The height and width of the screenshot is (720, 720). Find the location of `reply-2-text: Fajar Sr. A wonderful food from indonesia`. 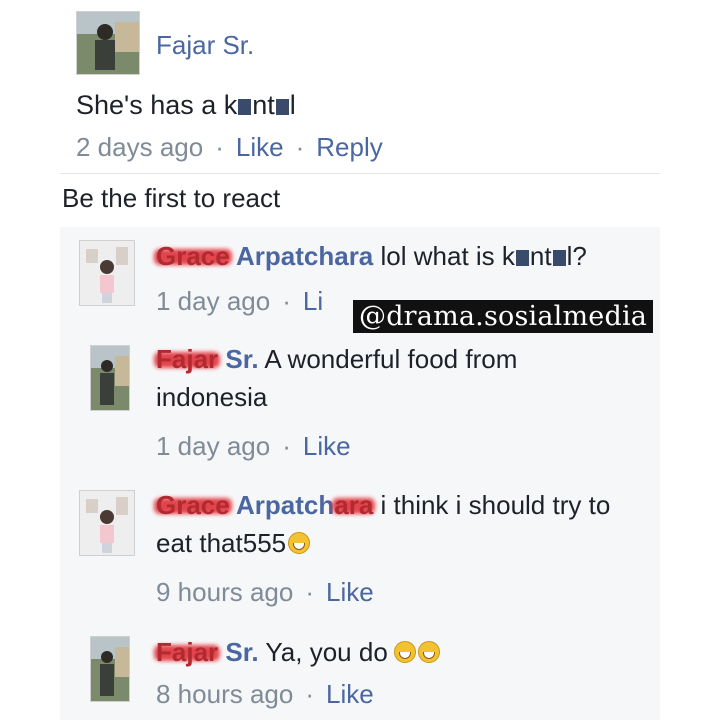

reply-2-text: Fajar Sr. A wonderful food from indonesia is located at coordinates (396, 378).